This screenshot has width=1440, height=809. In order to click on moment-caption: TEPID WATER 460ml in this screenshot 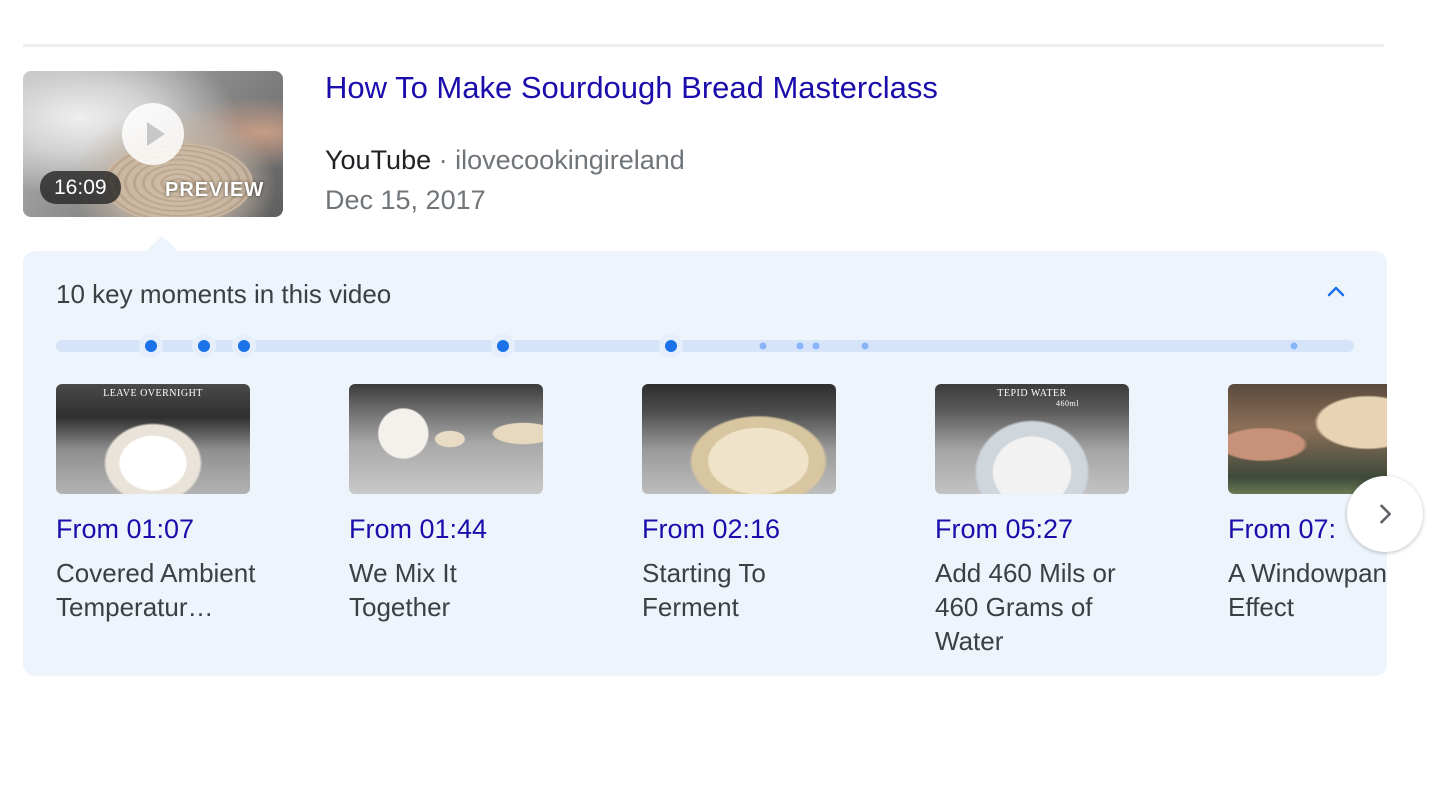, I will do `click(1032, 398)`.